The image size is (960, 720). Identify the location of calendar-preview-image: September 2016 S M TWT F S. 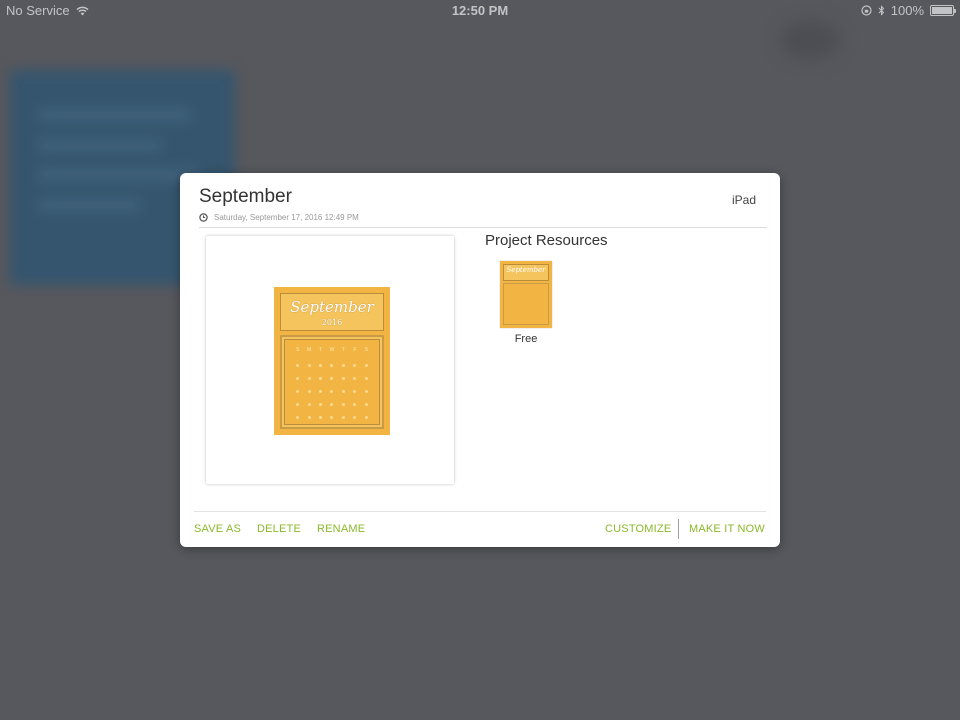
(332, 361).